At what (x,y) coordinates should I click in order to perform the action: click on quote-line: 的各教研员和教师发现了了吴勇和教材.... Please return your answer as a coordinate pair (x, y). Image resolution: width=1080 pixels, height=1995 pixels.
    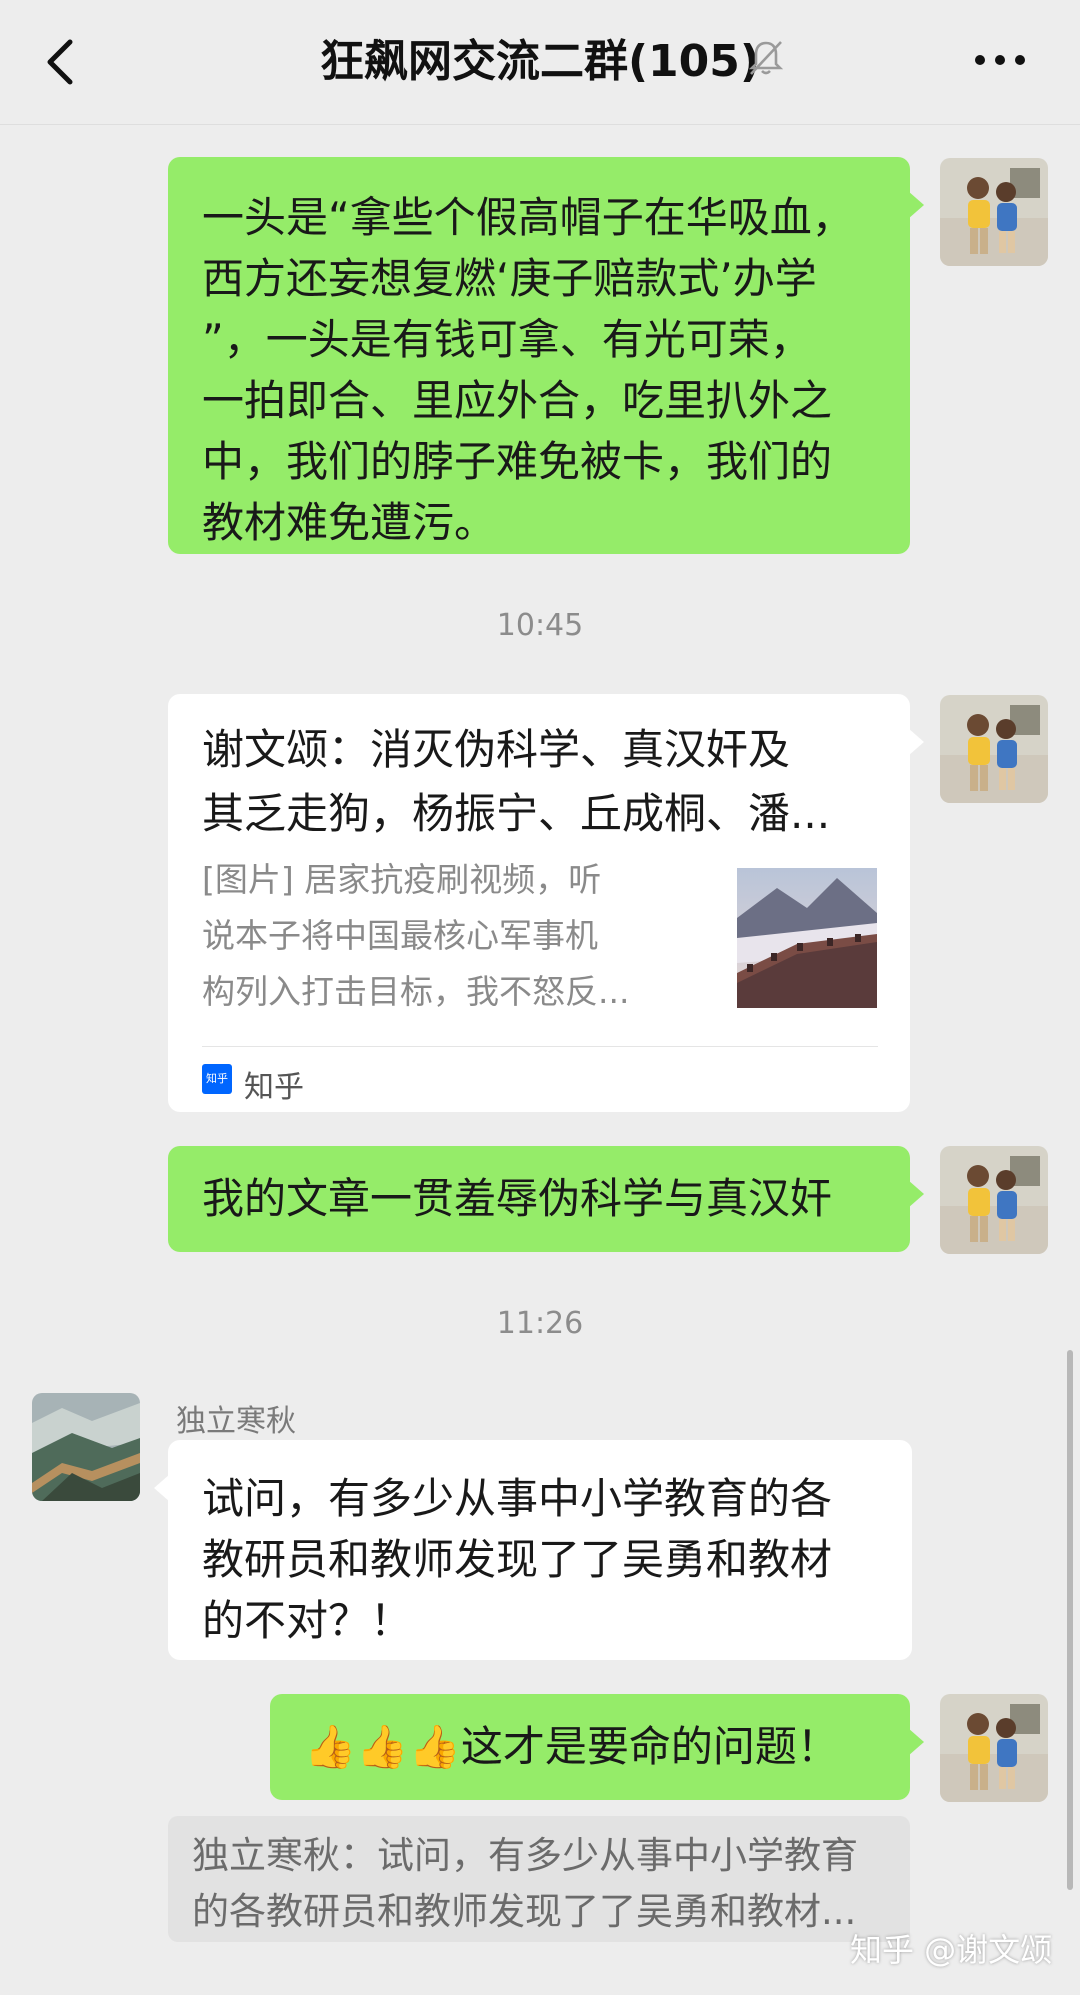
    Looking at the image, I should click on (524, 1911).